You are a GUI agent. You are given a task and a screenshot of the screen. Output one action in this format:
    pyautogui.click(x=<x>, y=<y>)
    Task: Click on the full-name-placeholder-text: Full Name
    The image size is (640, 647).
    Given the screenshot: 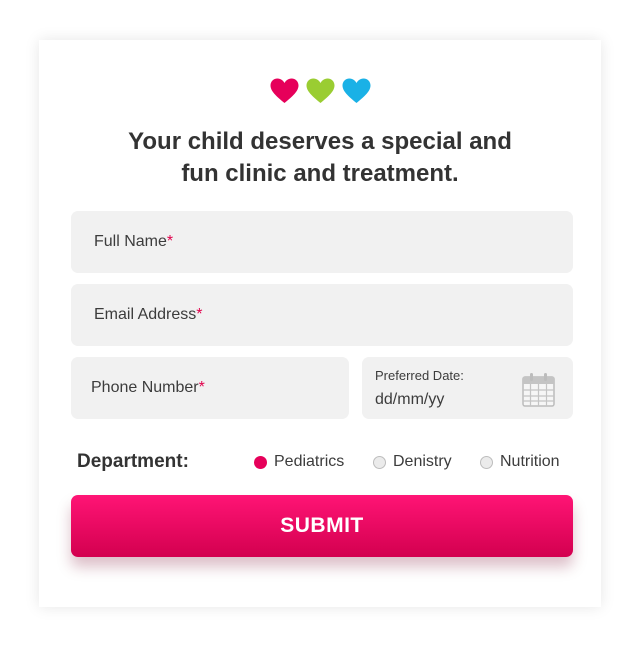 What is the action you would take?
    pyautogui.click(x=130, y=241)
    